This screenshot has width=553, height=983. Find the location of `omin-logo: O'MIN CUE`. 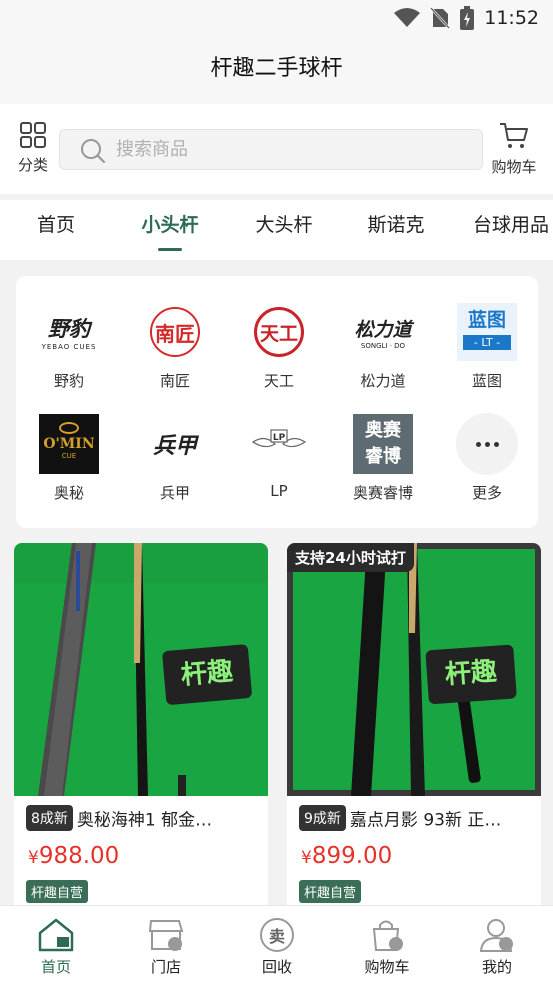

omin-logo: O'MIN CUE is located at coordinates (69, 444).